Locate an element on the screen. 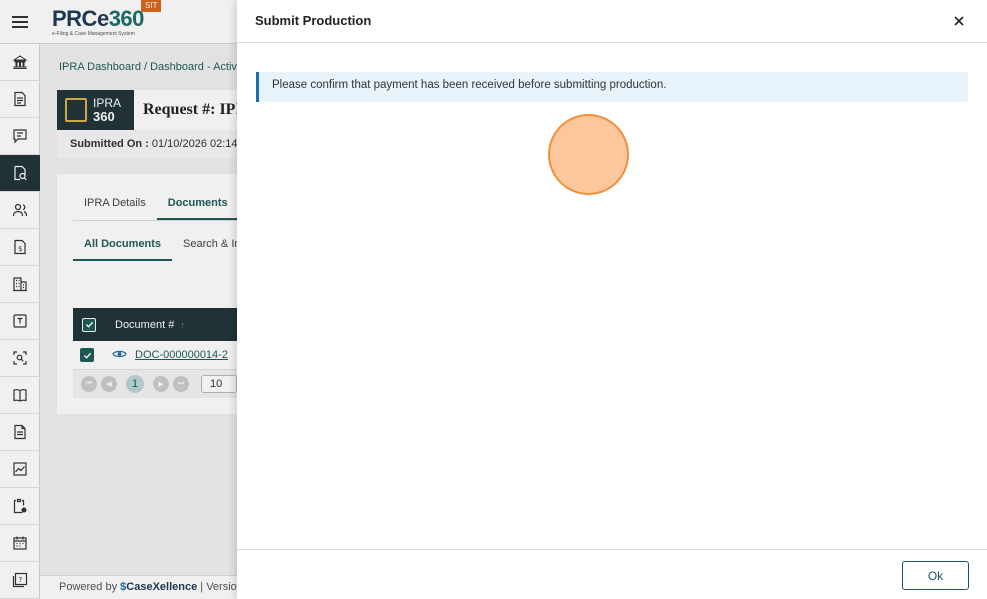 This screenshot has height=599, width=987. dialog-header: Submit Production is located at coordinates (612, 21).